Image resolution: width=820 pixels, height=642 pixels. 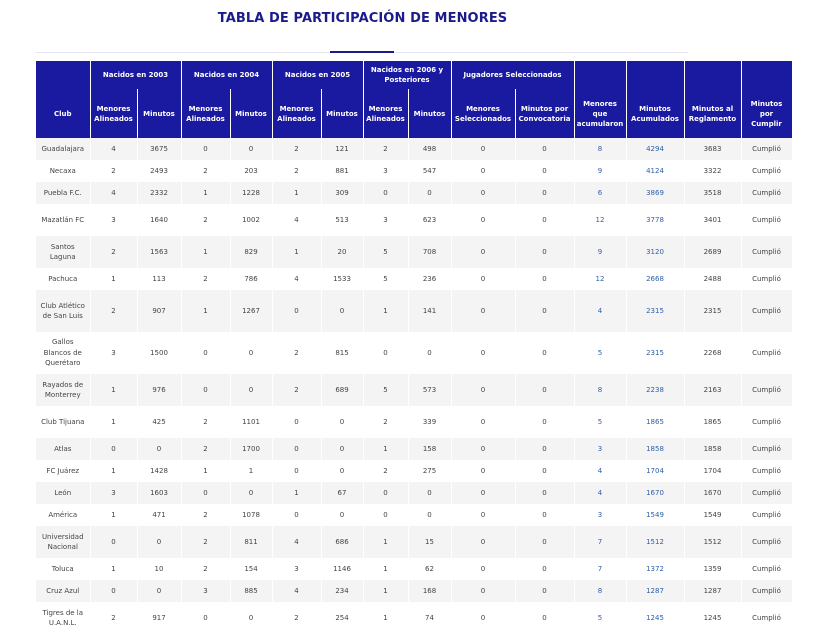 I want to click on club-name-cell: Atlas, so click(x=63, y=449).